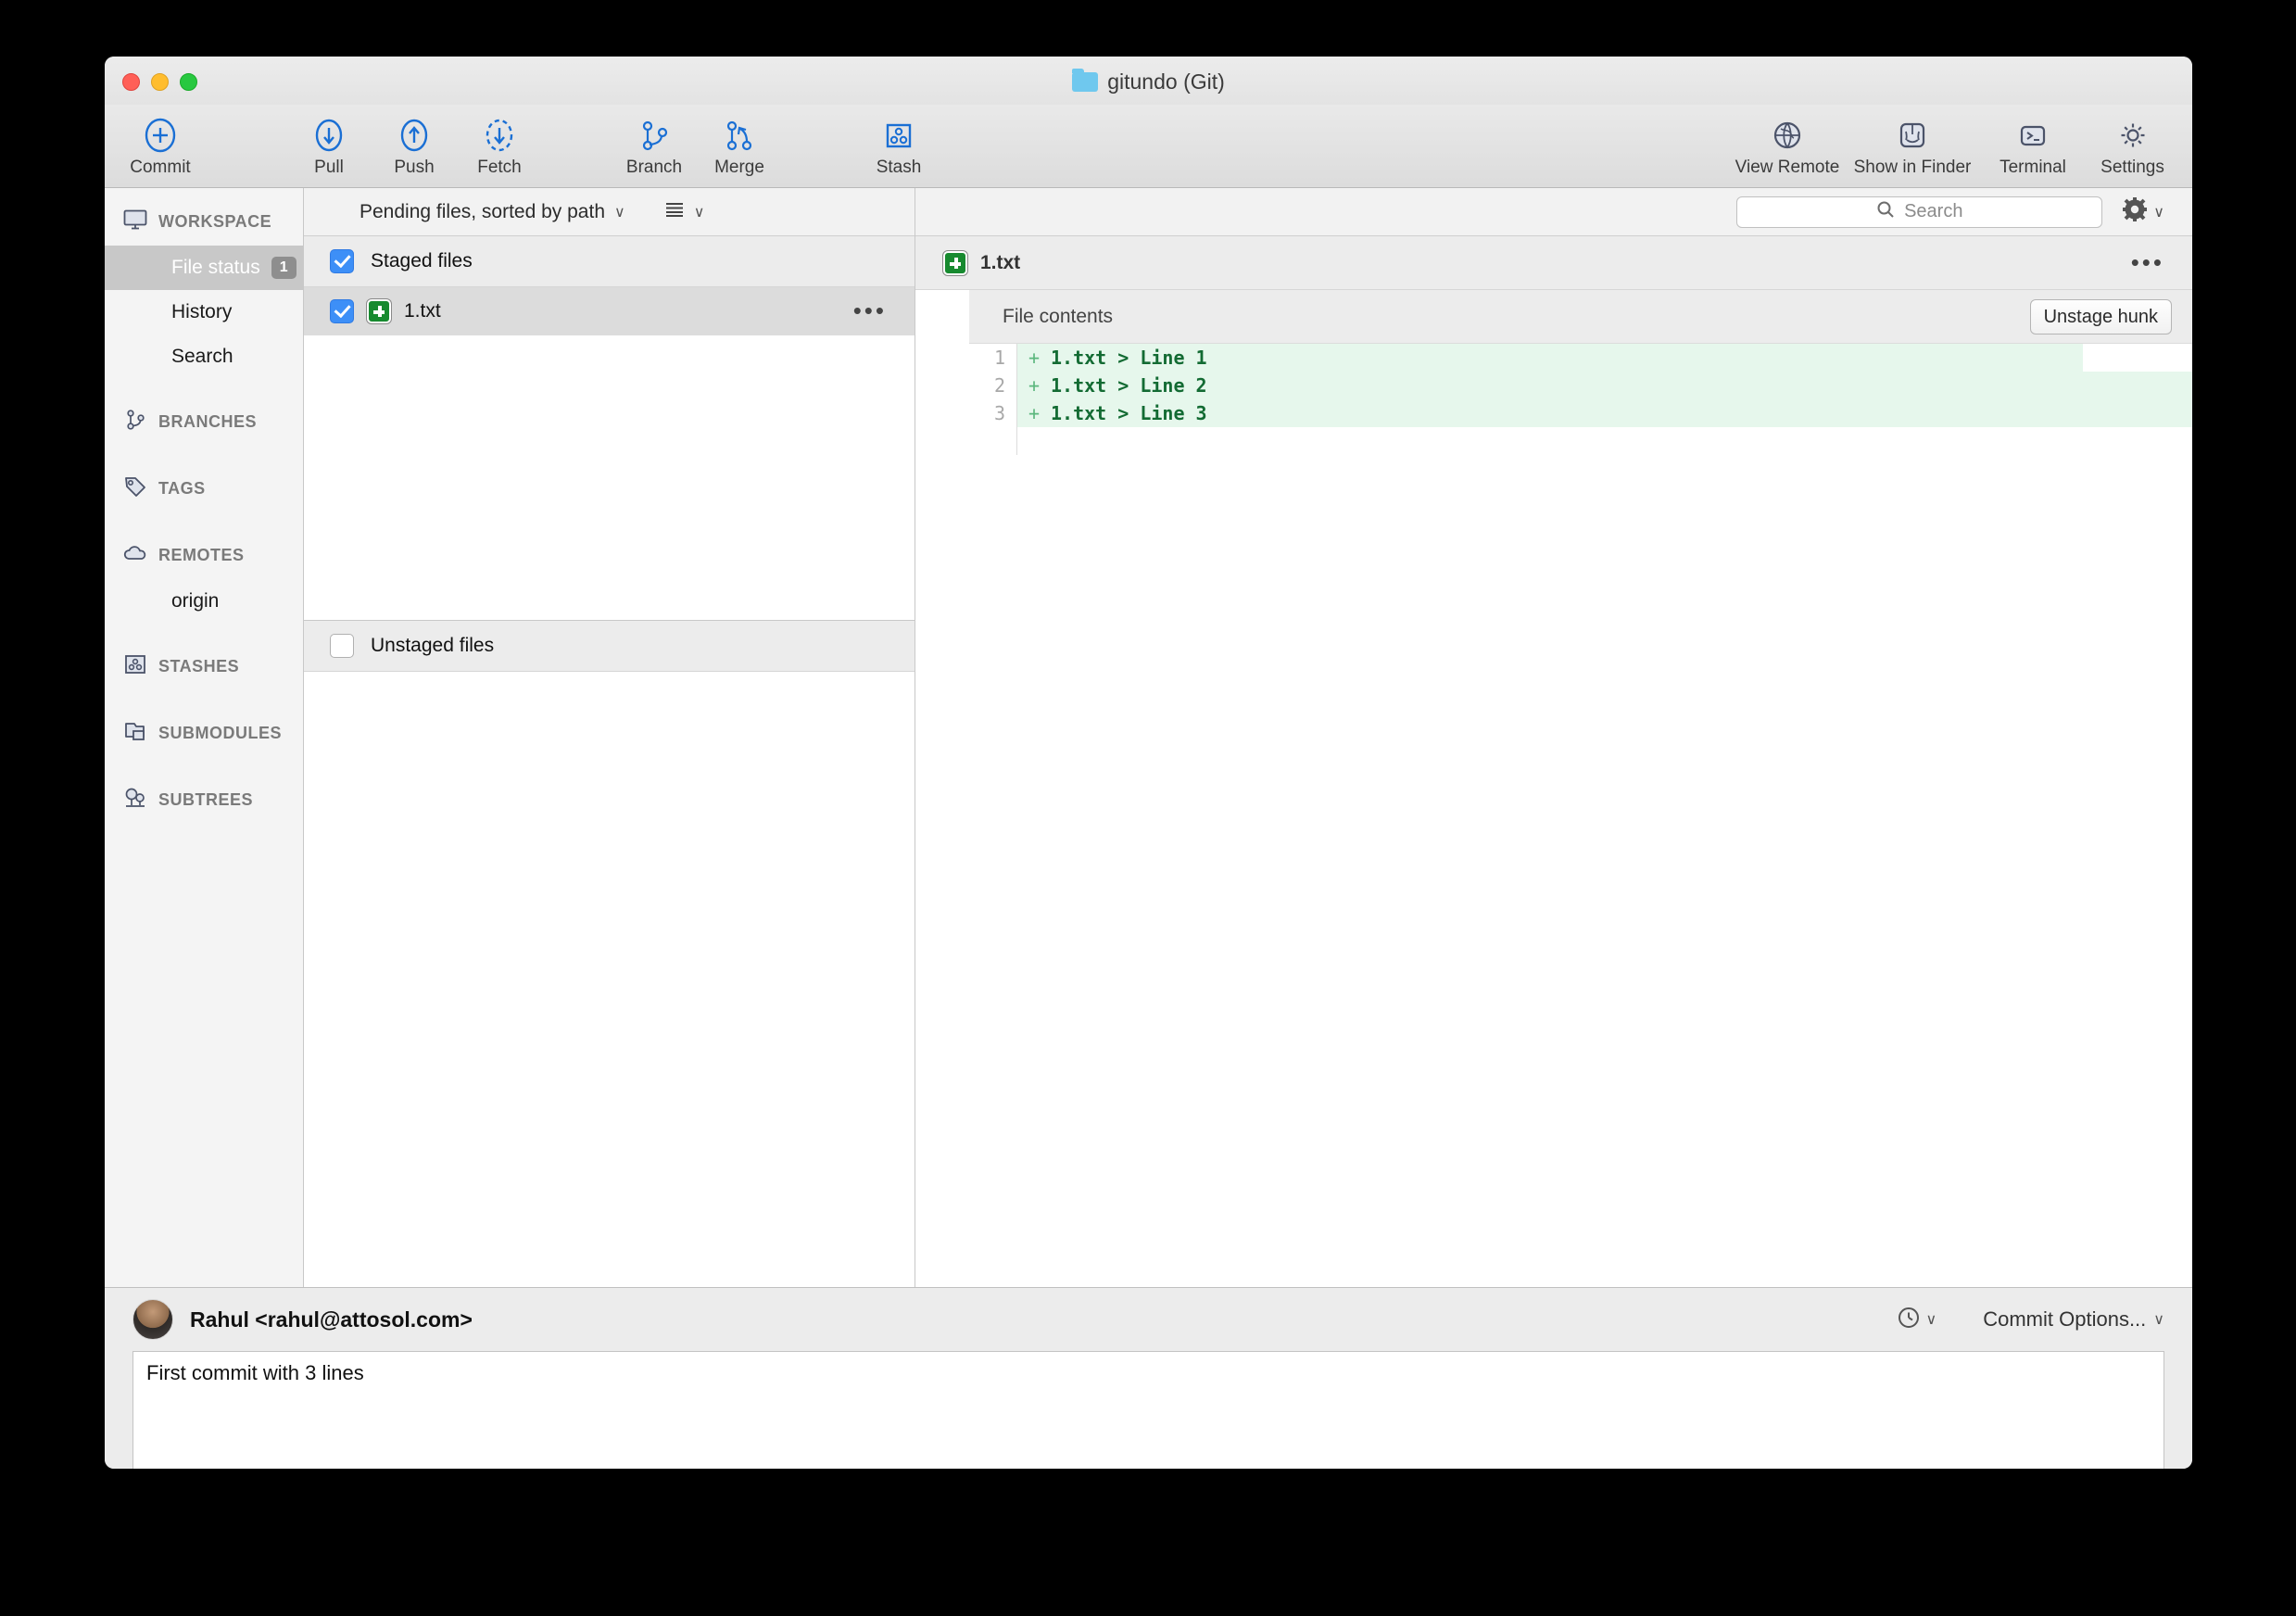  I want to click on staged-files-pane: Staged files 1.txt •••, so click(610, 428).